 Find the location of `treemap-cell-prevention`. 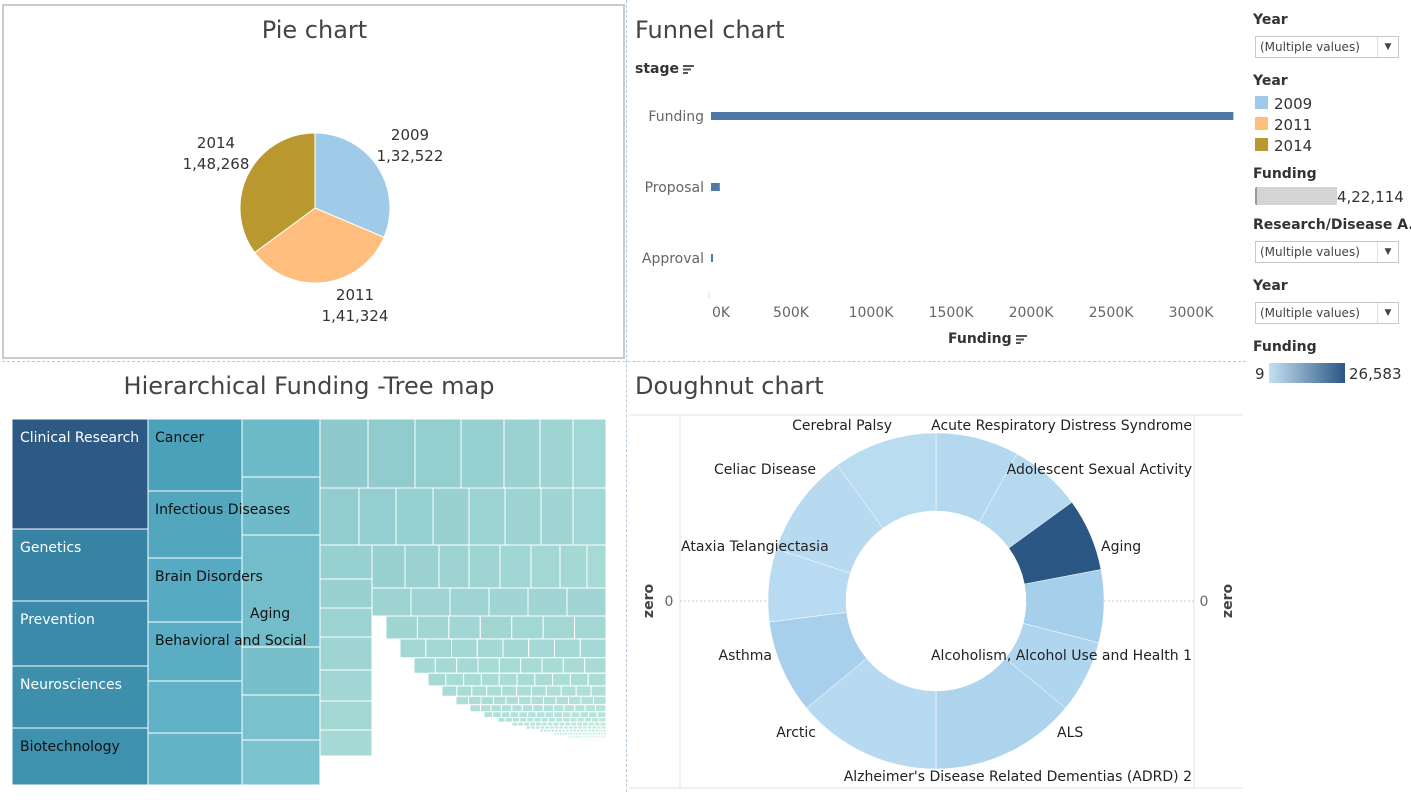

treemap-cell-prevention is located at coordinates (80, 633).